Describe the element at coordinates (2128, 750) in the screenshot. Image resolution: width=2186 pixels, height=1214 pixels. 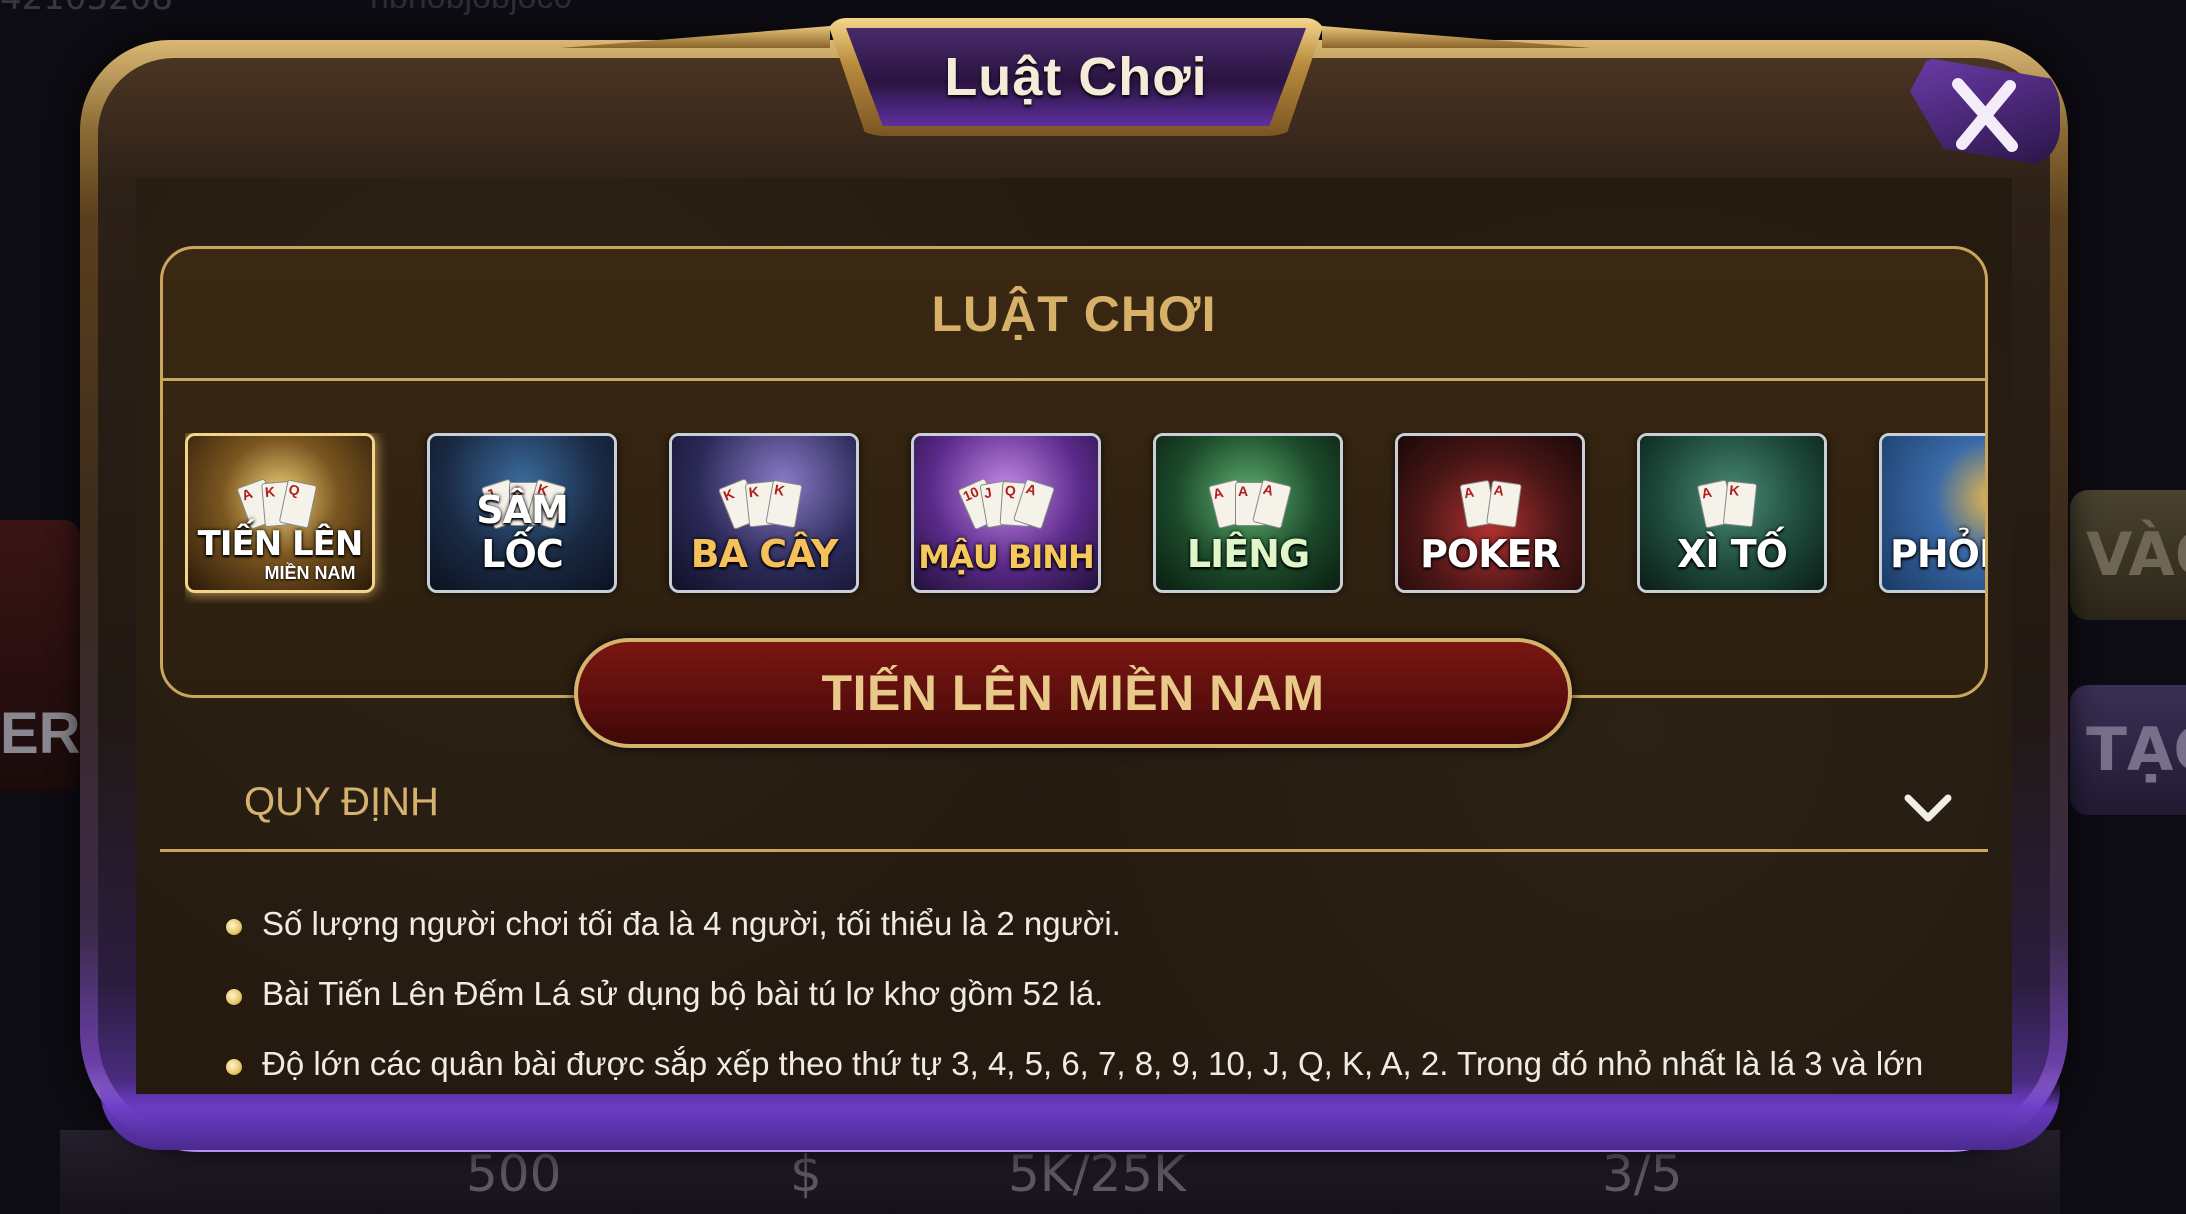
I see `background-create-button: TẠO` at that location.